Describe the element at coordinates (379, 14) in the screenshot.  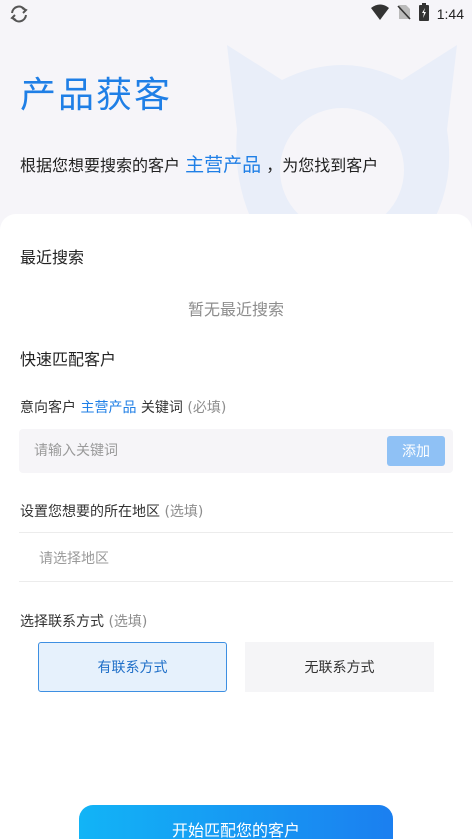
I see `wifi-icon` at that location.